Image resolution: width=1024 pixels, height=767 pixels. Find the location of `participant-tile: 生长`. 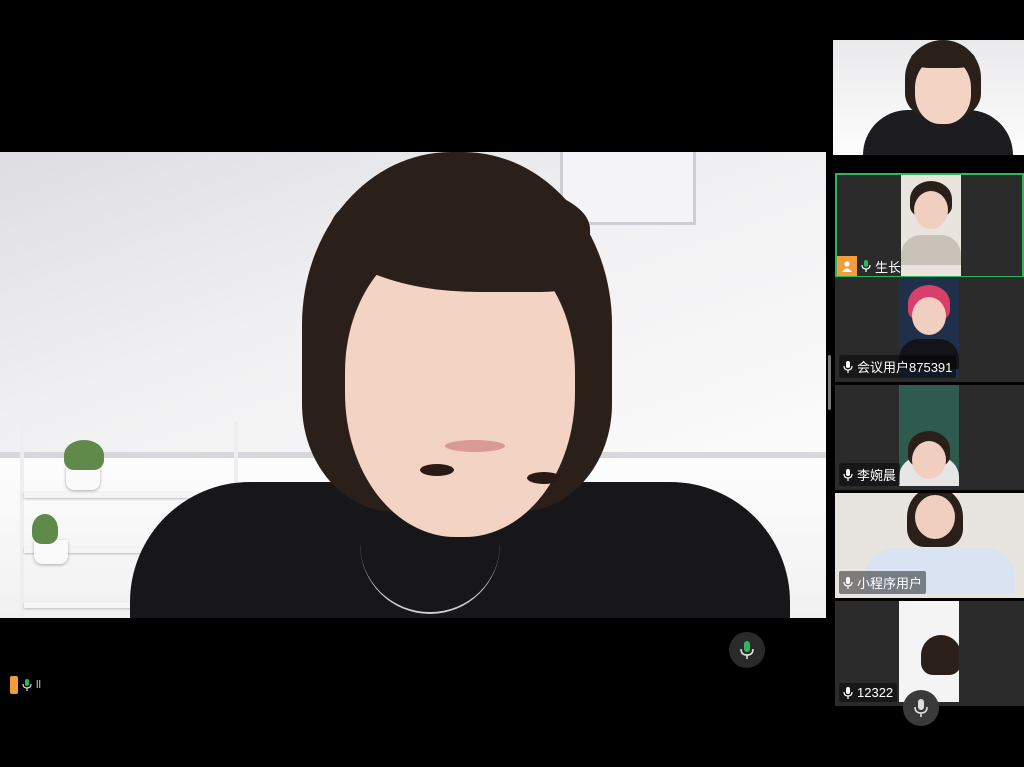

participant-tile: 生长 is located at coordinates (929, 225).